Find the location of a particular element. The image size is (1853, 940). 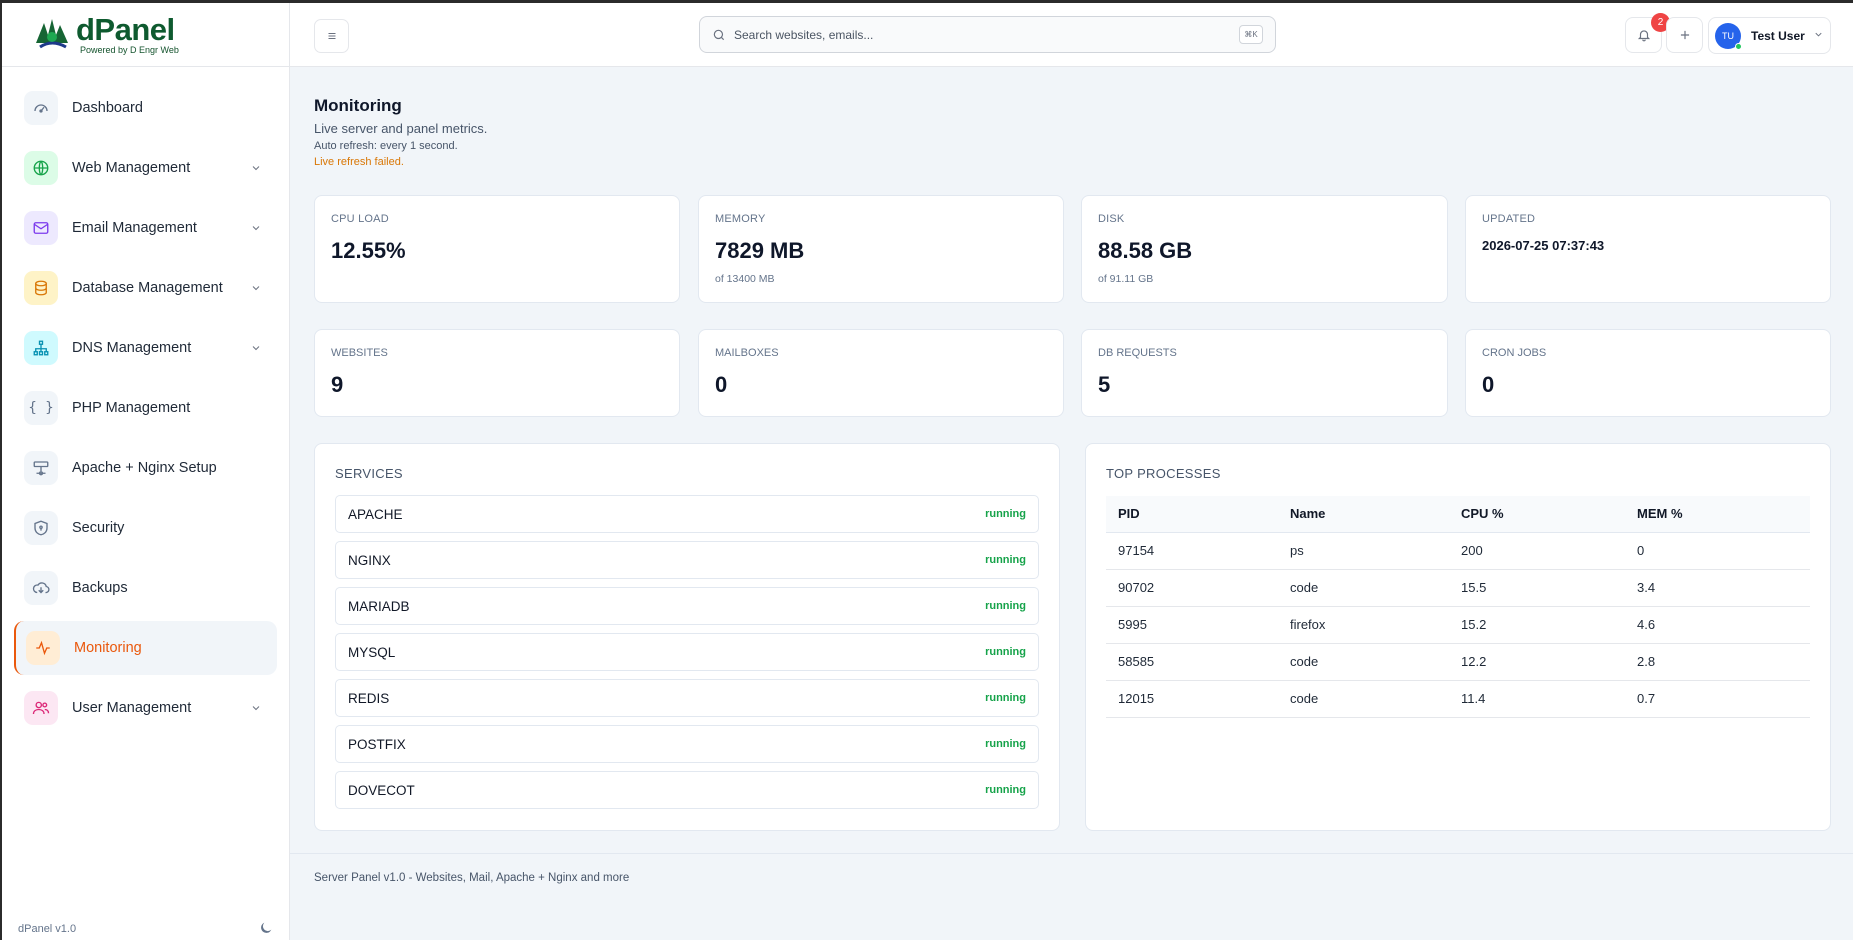

sidebar-item-web-management: Web Management is located at coordinates (145, 168).